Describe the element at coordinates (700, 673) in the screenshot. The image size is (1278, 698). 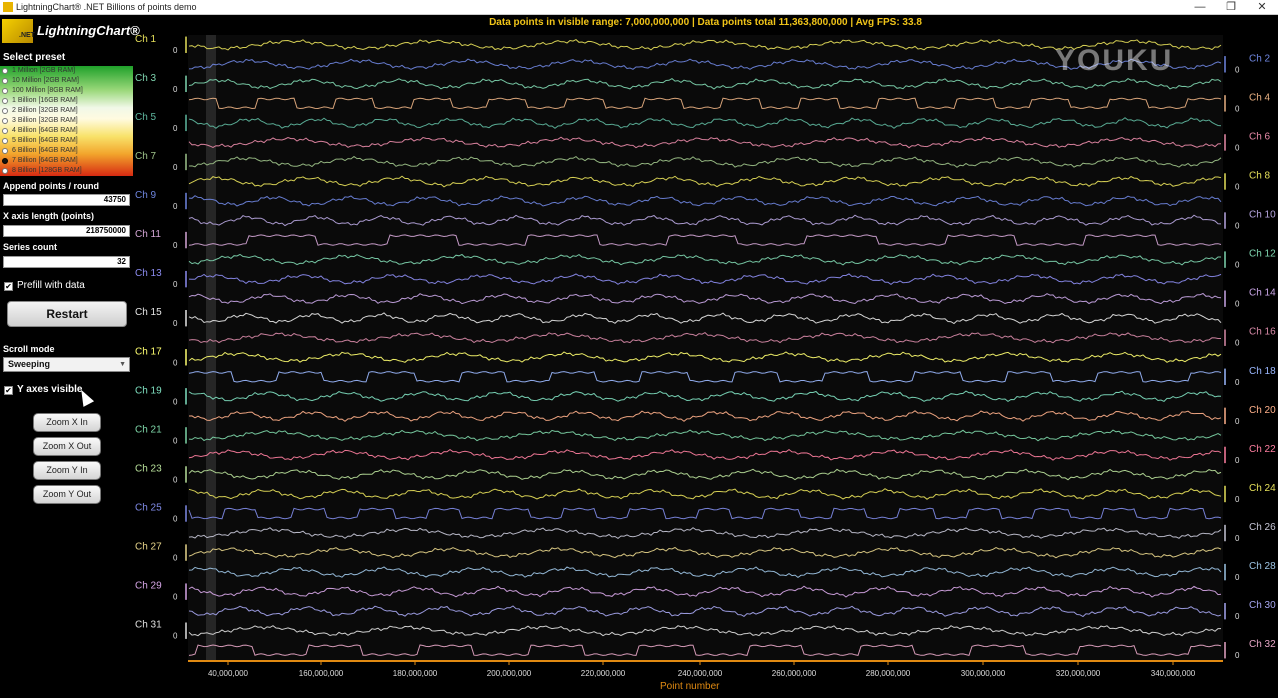
I see `x-tick-label: 240,000,000` at that location.